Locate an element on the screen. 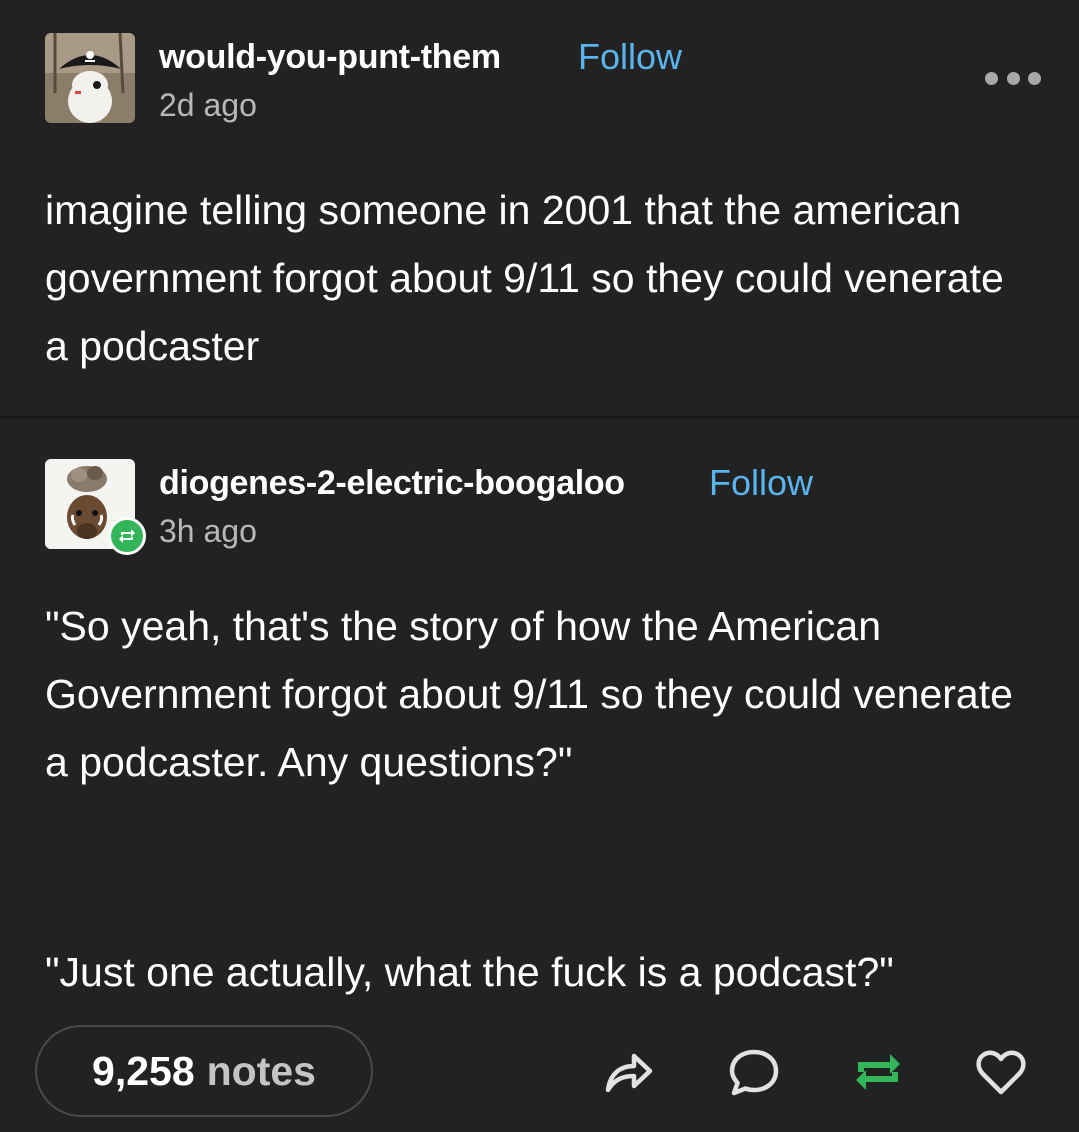  username: would-you-punt-them is located at coordinates (330, 57).